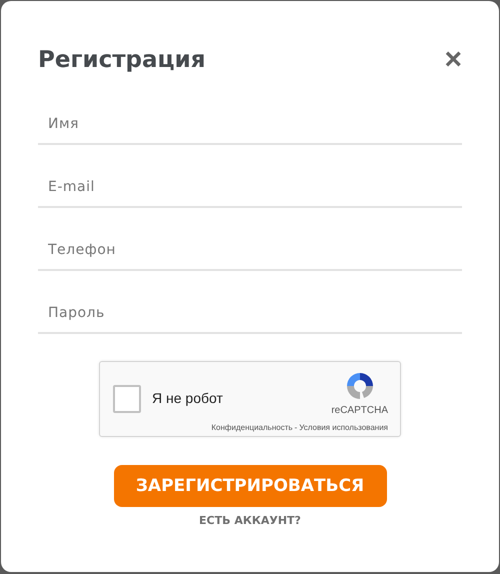  I want to click on brand-label: reCAPTCHA, so click(359, 410).